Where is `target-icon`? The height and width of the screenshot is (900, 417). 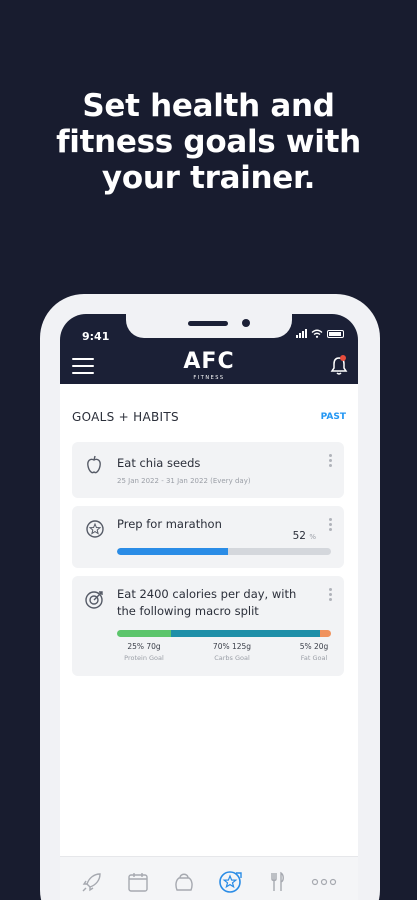
target-icon is located at coordinates (94, 600).